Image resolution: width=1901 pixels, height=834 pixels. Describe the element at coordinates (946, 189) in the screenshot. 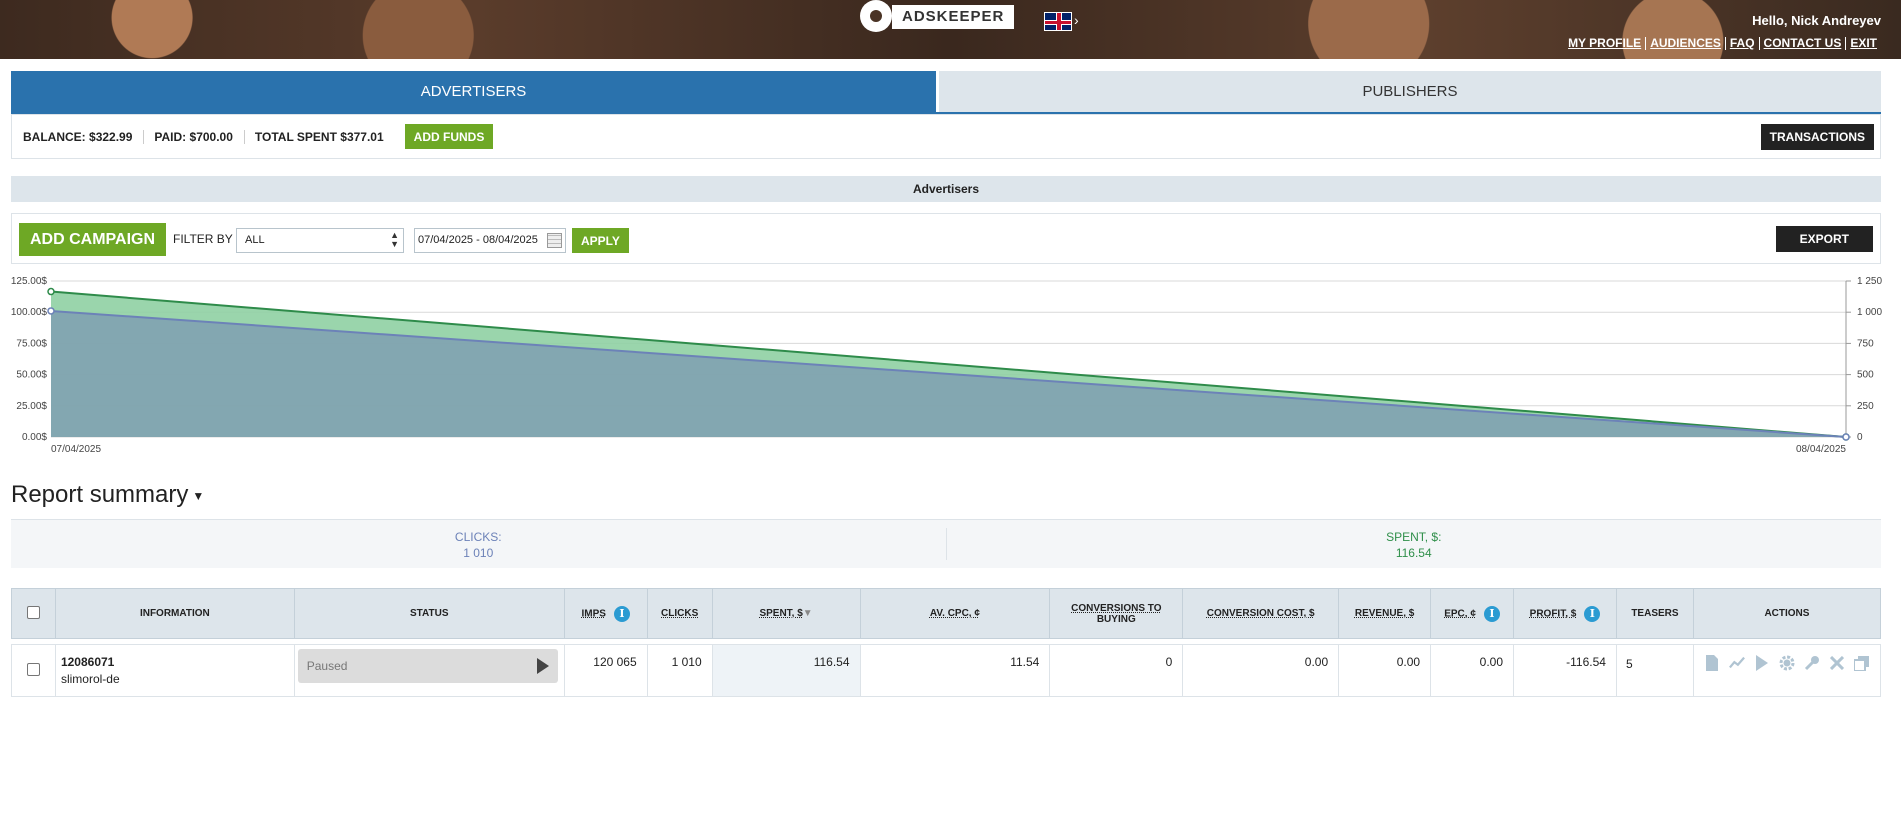

I see `section-title: Advertisers` at that location.